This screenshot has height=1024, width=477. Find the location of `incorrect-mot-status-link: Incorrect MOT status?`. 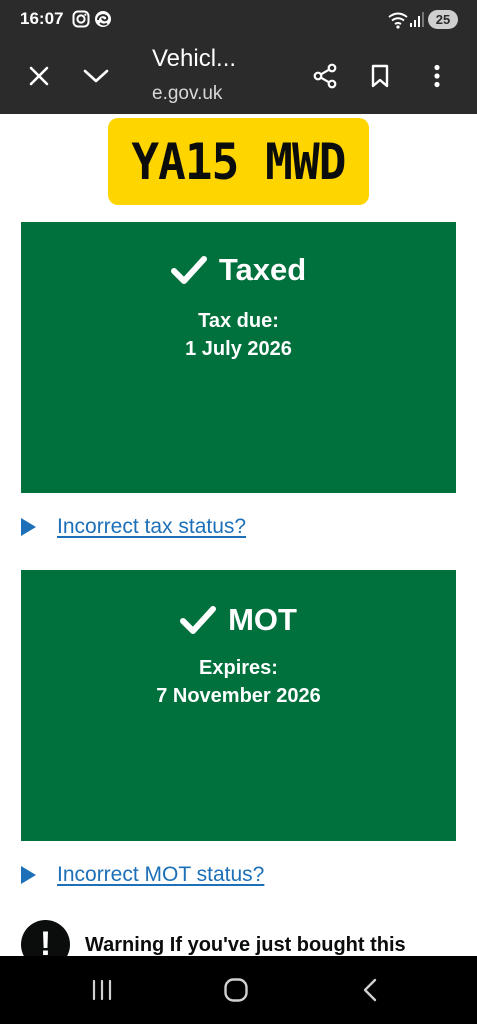

incorrect-mot-status-link: Incorrect MOT status? is located at coordinates (142, 875).